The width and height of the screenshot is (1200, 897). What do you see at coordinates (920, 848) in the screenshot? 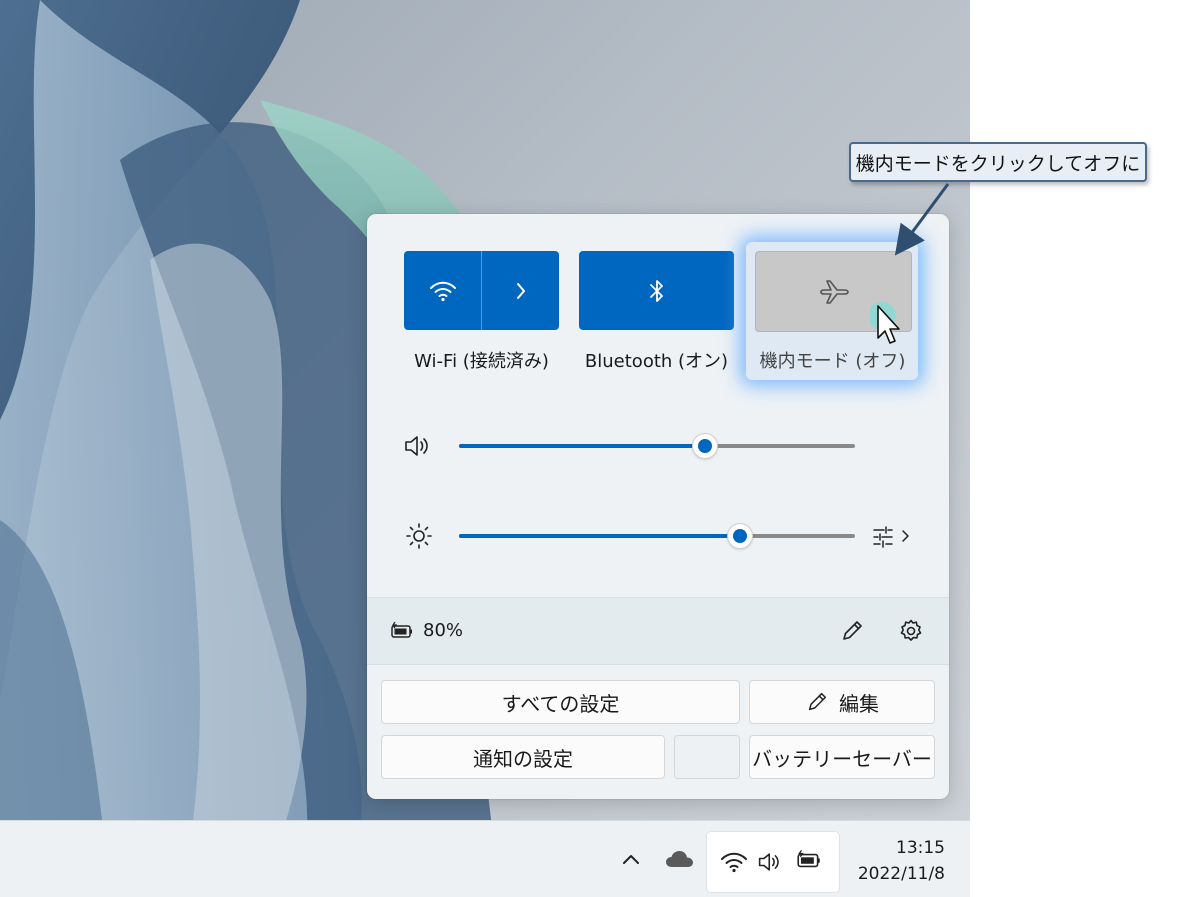
I see `clock-time: 13:15` at bounding box center [920, 848].